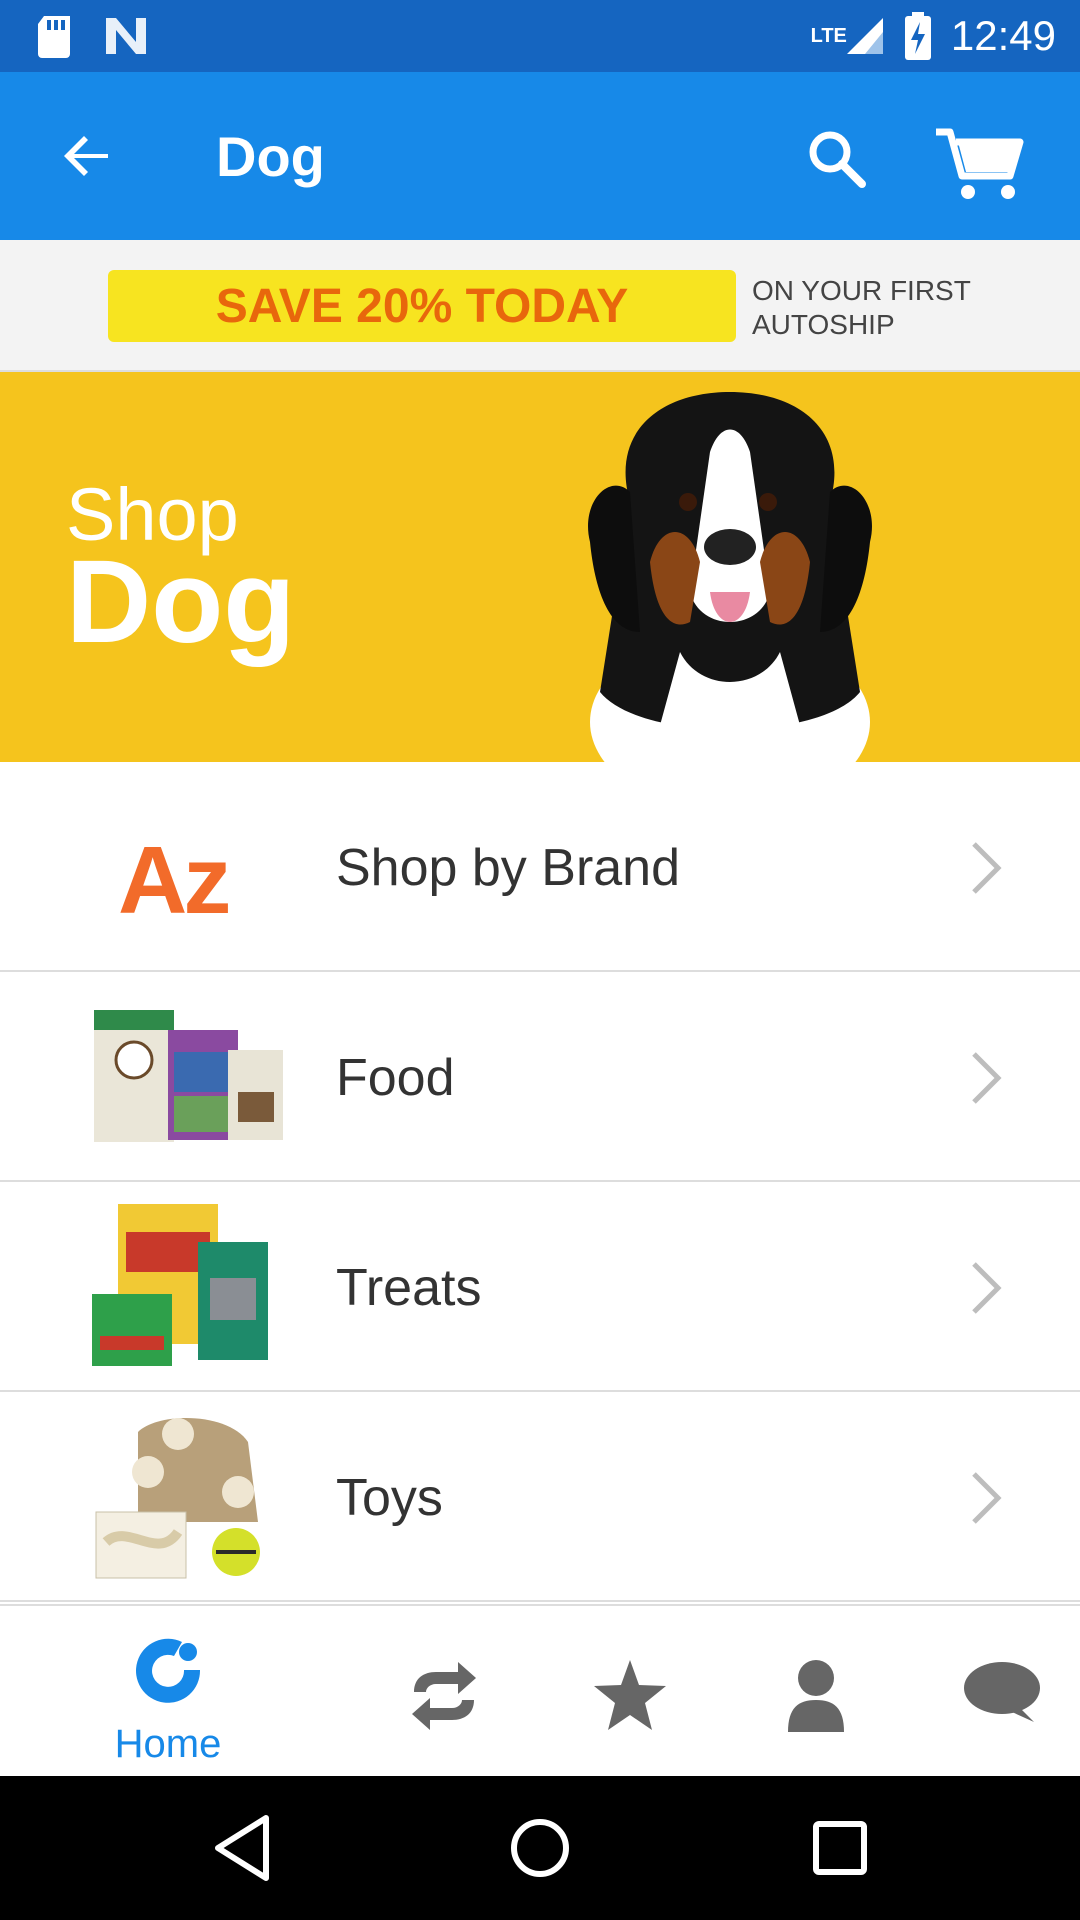  Describe the element at coordinates (540, 1497) in the screenshot. I see `category-row-toys: Toys` at that location.